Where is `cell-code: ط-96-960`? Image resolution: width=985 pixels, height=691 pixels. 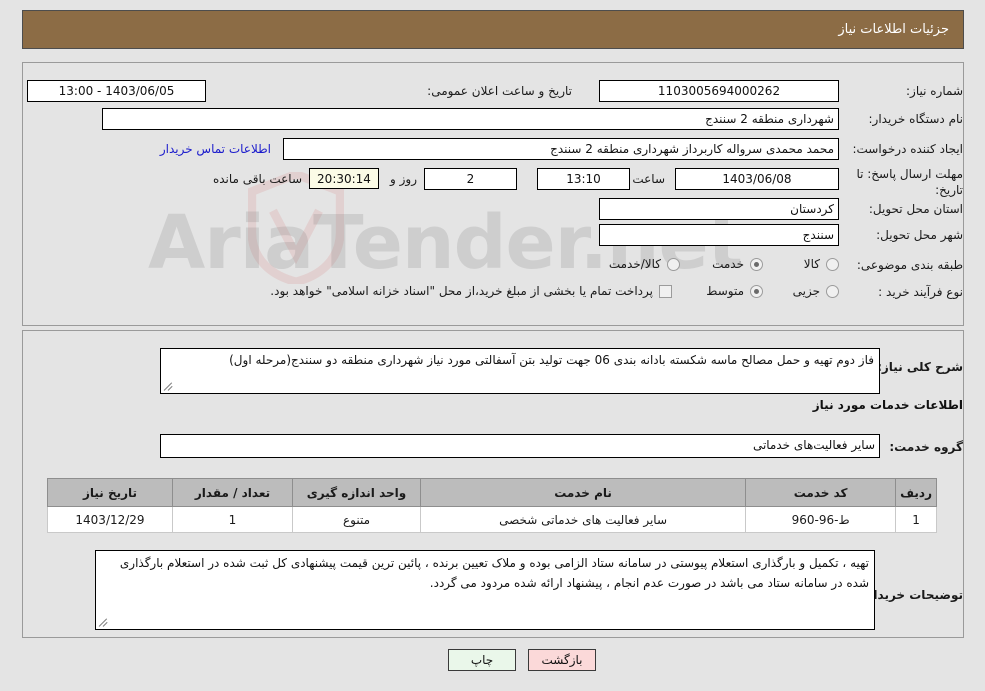 cell-code: ط-96-960 is located at coordinates (821, 519).